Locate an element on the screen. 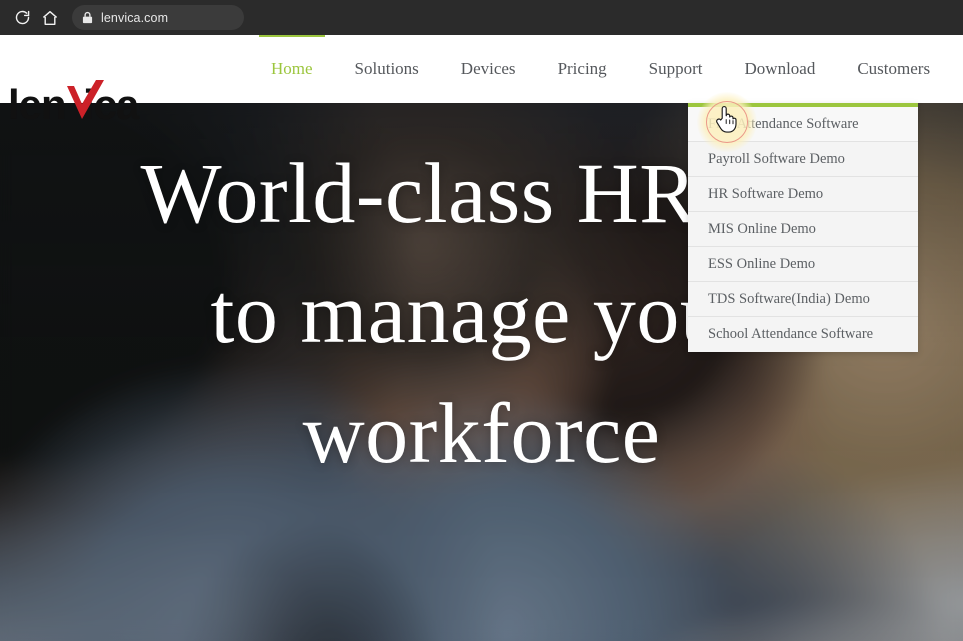  browser-toolbar: lenvica.com is located at coordinates (481, 17).